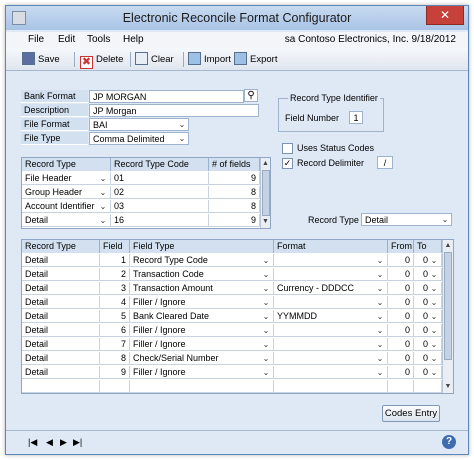  What do you see at coordinates (209, 59) in the screenshot?
I see `import-button: Import` at bounding box center [209, 59].